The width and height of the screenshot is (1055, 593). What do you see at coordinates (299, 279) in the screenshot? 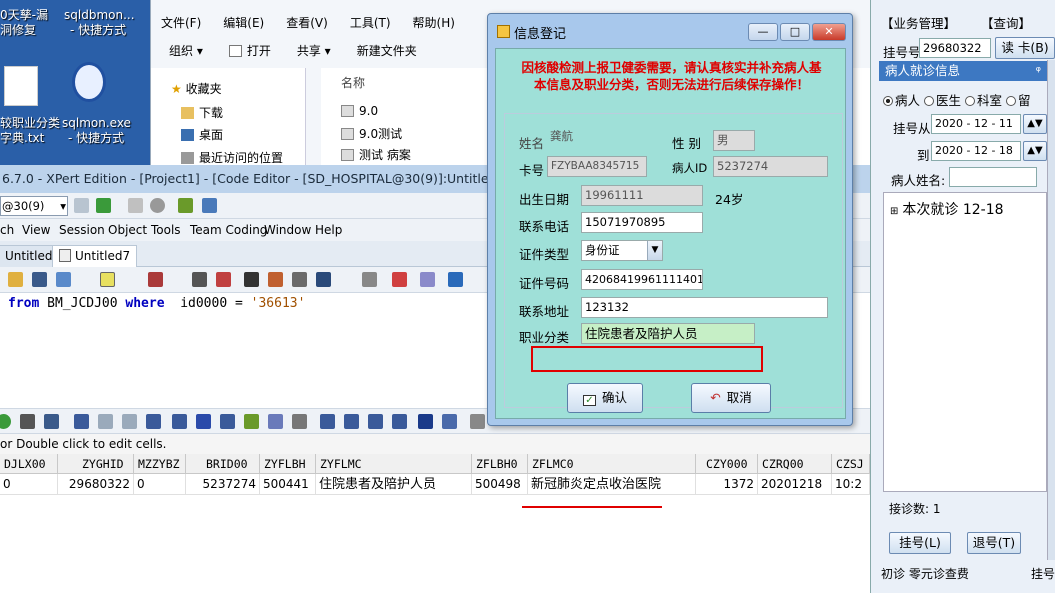
I see `calendar-icon` at bounding box center [299, 279].